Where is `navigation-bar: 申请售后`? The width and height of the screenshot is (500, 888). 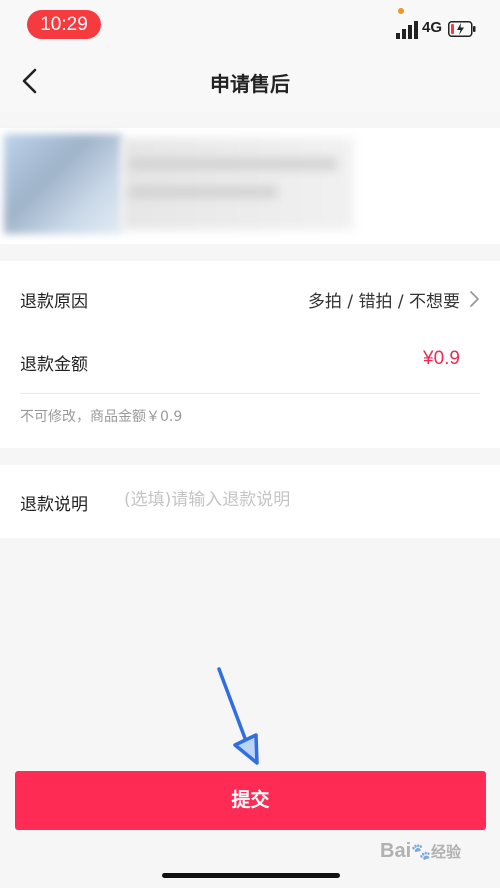 navigation-bar: 申请售后 is located at coordinates (250, 81).